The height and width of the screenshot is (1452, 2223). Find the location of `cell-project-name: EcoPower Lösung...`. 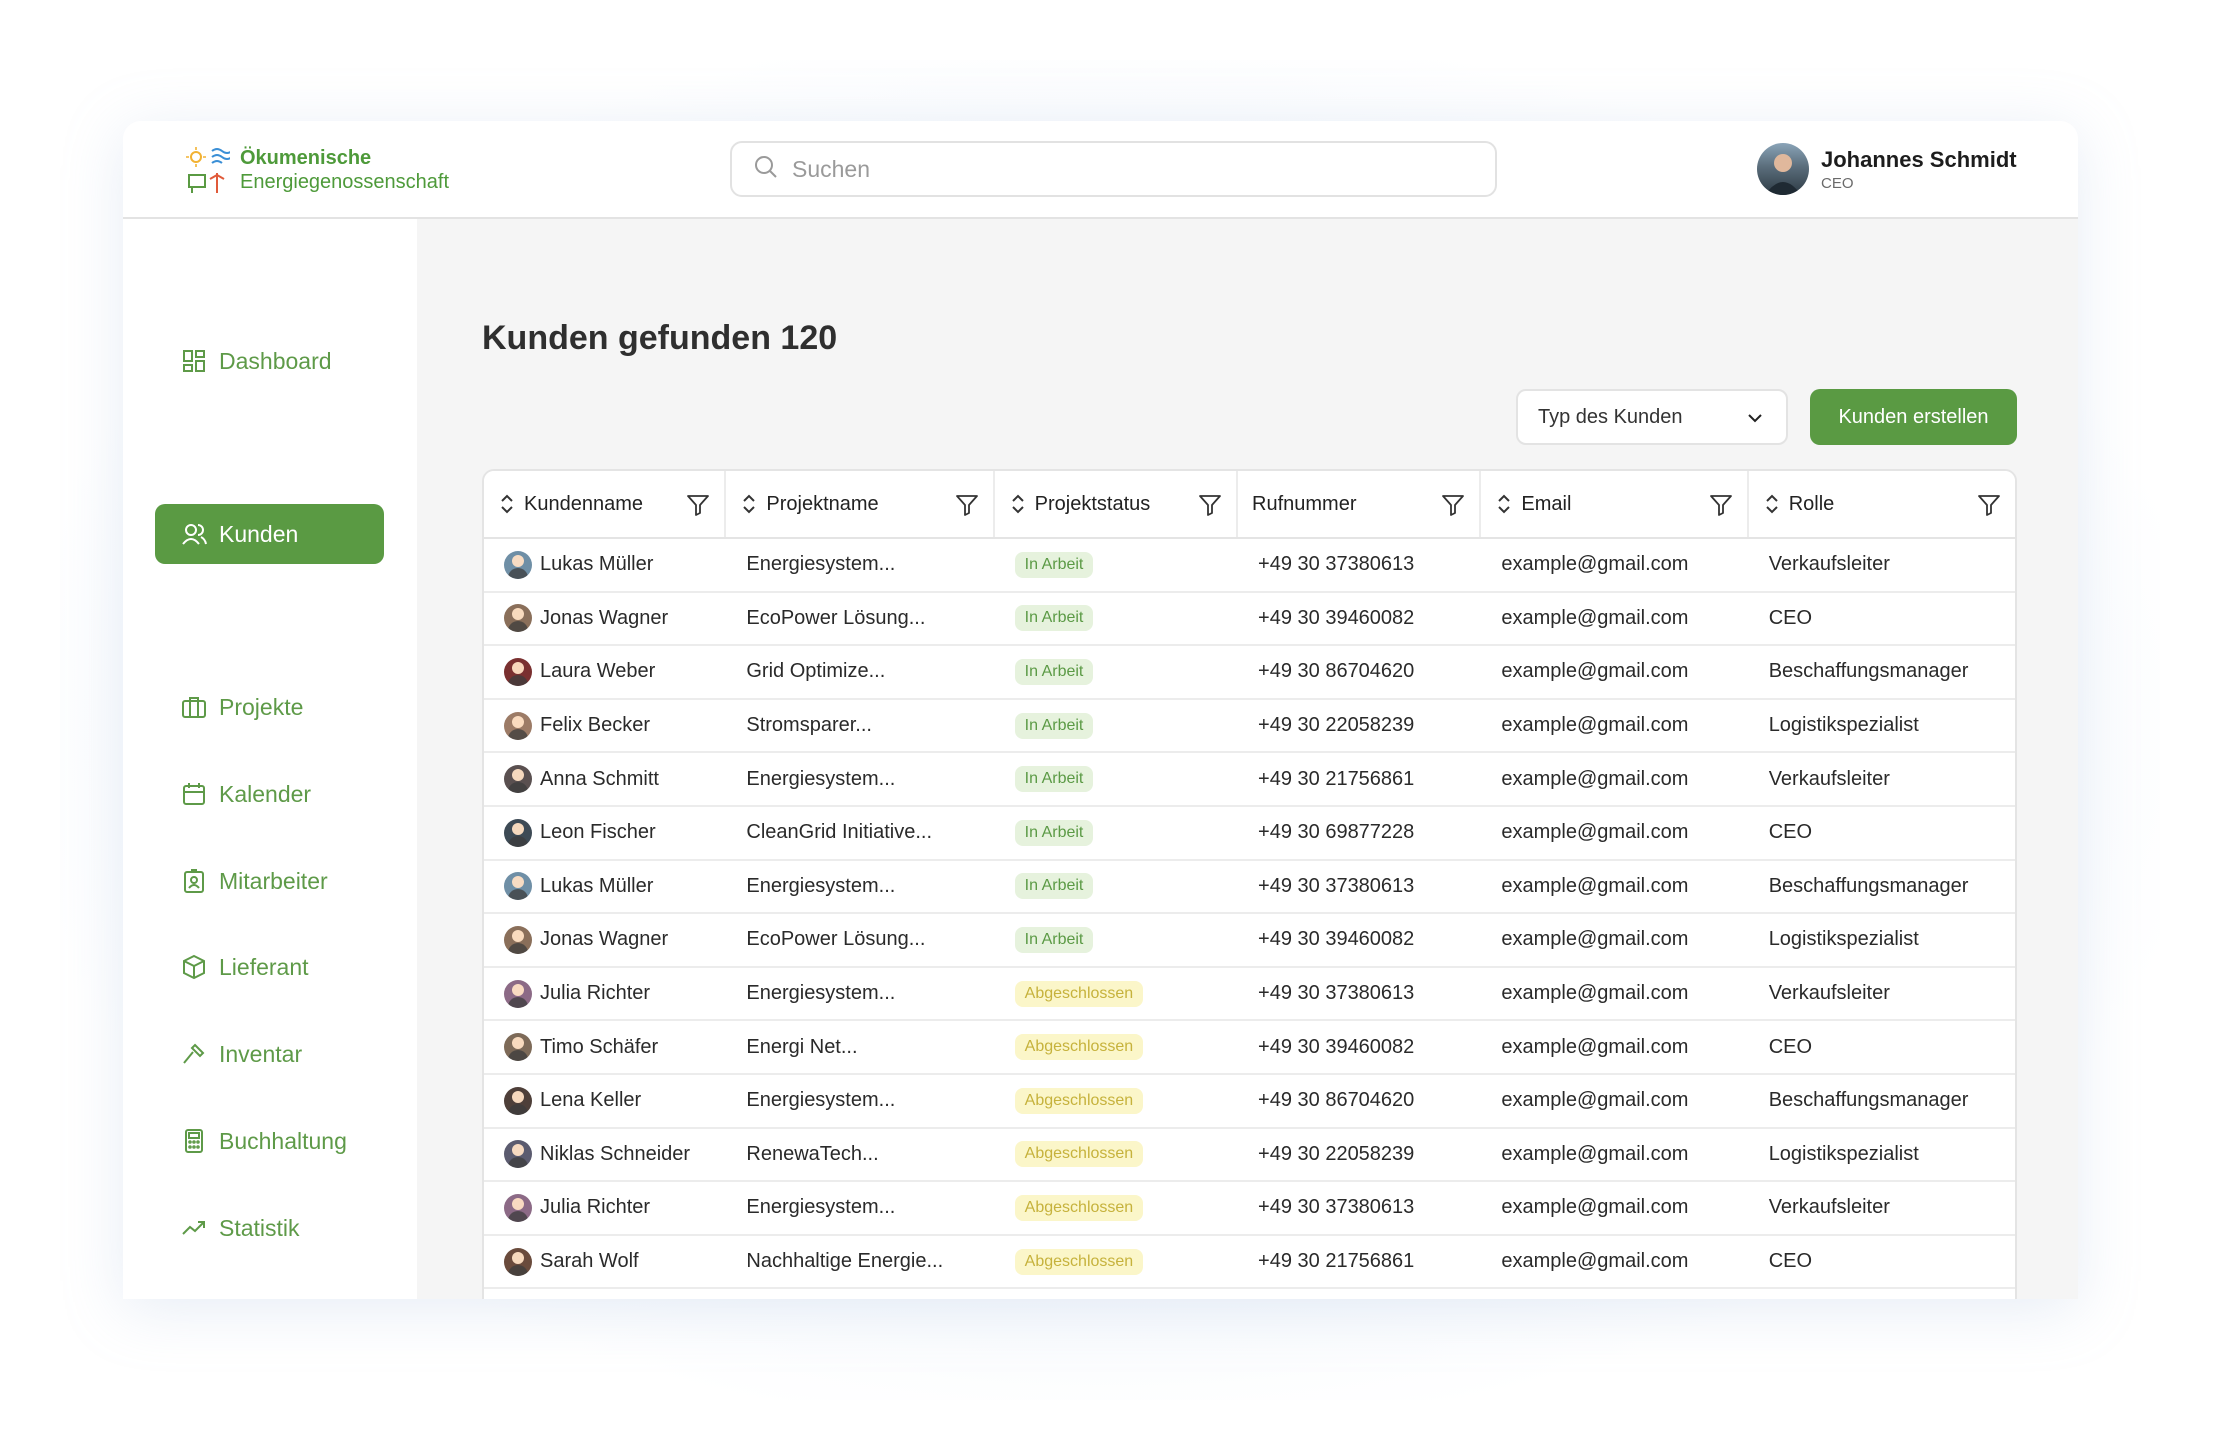

cell-project-name: EcoPower Lösung... is located at coordinates (836, 939).